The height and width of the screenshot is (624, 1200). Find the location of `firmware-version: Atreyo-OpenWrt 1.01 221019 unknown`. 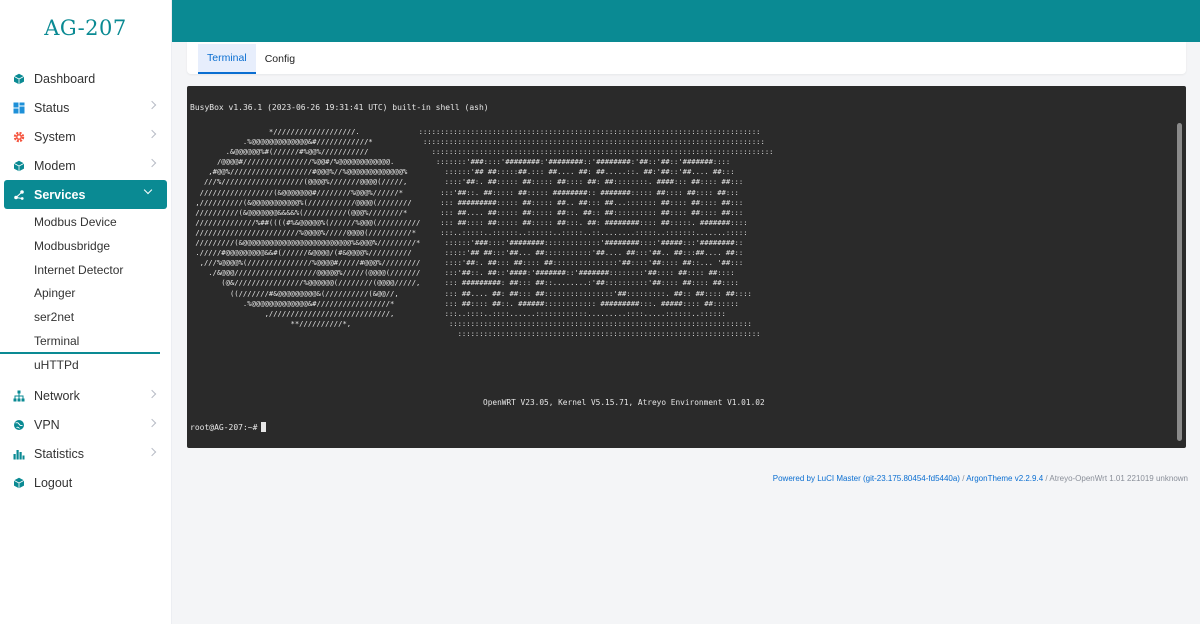

firmware-version: Atreyo-OpenWrt 1.01 221019 unknown is located at coordinates (1118, 478).